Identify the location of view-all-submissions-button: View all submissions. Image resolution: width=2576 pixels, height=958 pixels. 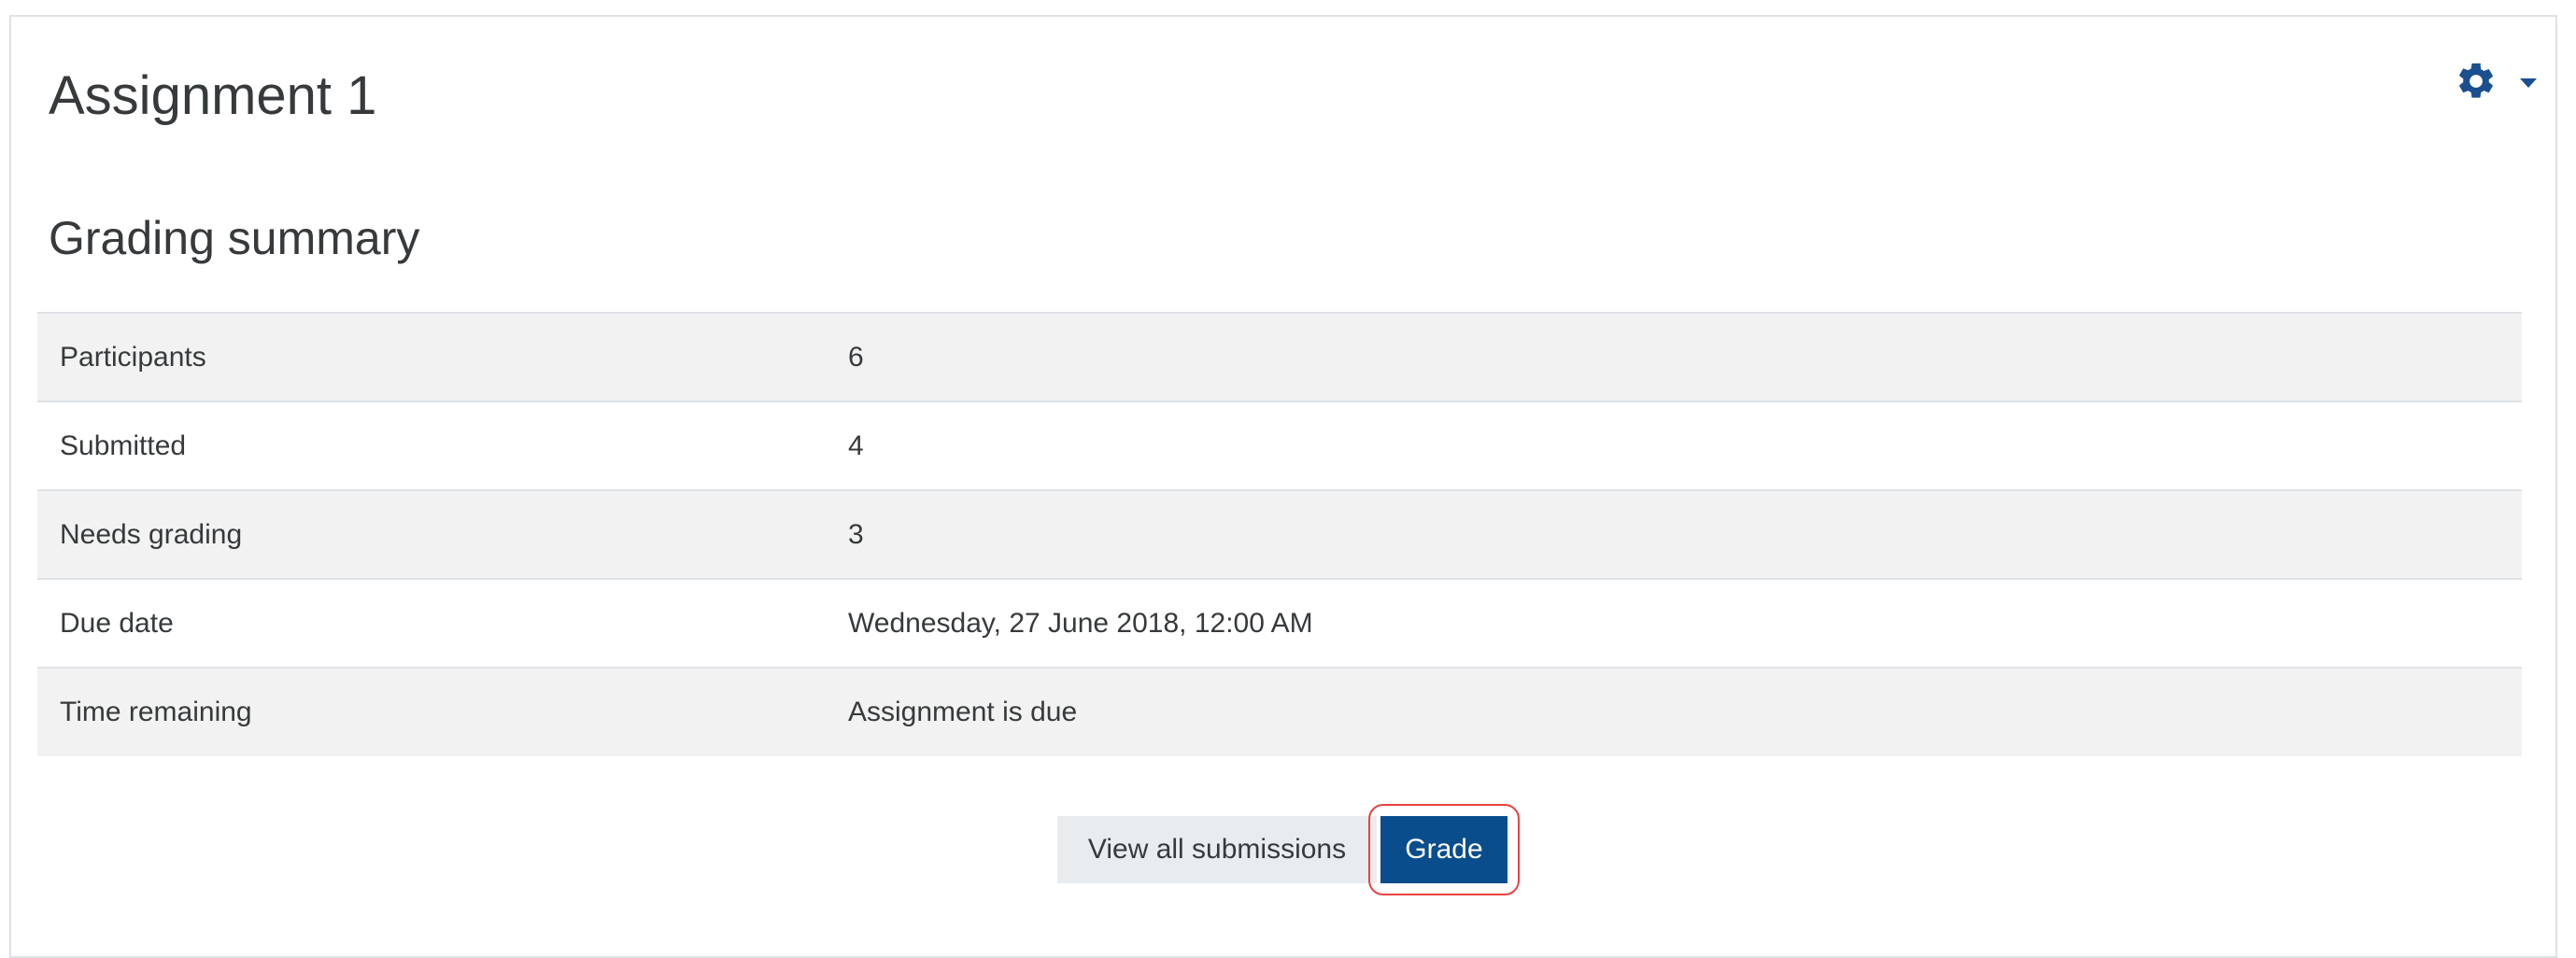
(1217, 850).